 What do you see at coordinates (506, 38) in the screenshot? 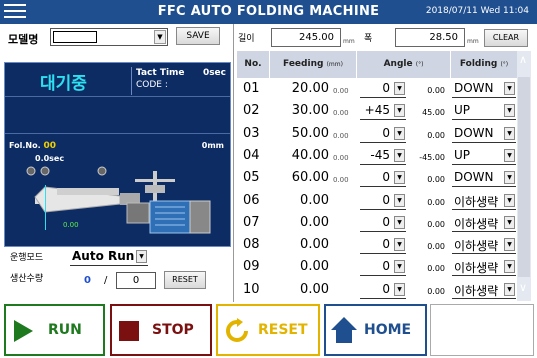
I see `clear-button: CLEAR` at bounding box center [506, 38].